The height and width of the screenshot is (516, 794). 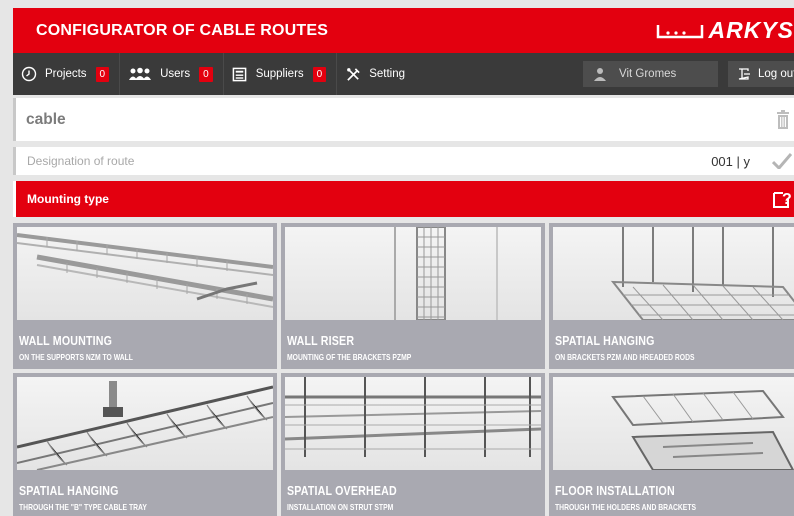 What do you see at coordinates (403, 119) in the screenshot?
I see `cable-name-row: cable` at bounding box center [403, 119].